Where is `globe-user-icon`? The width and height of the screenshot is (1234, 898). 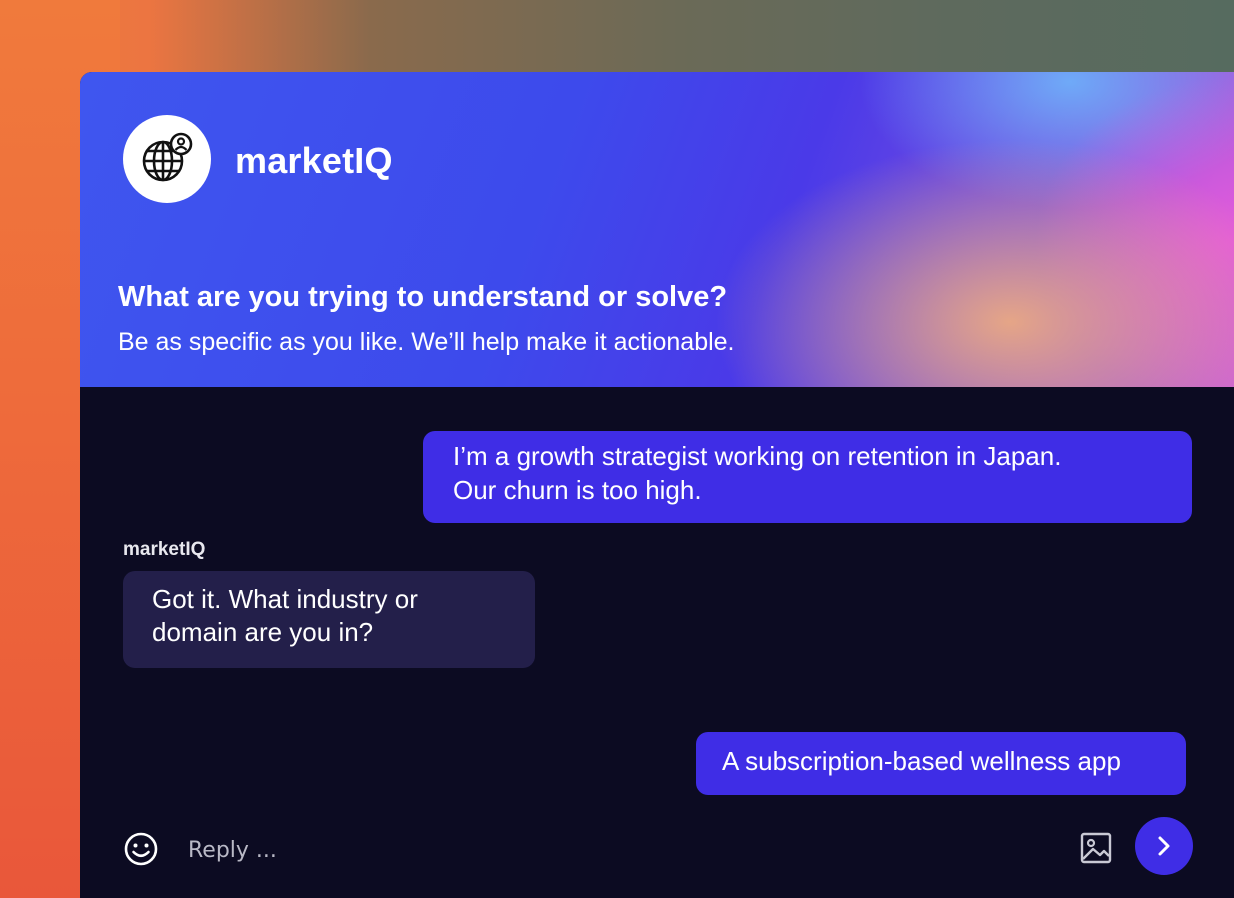
globe-user-icon is located at coordinates (167, 157).